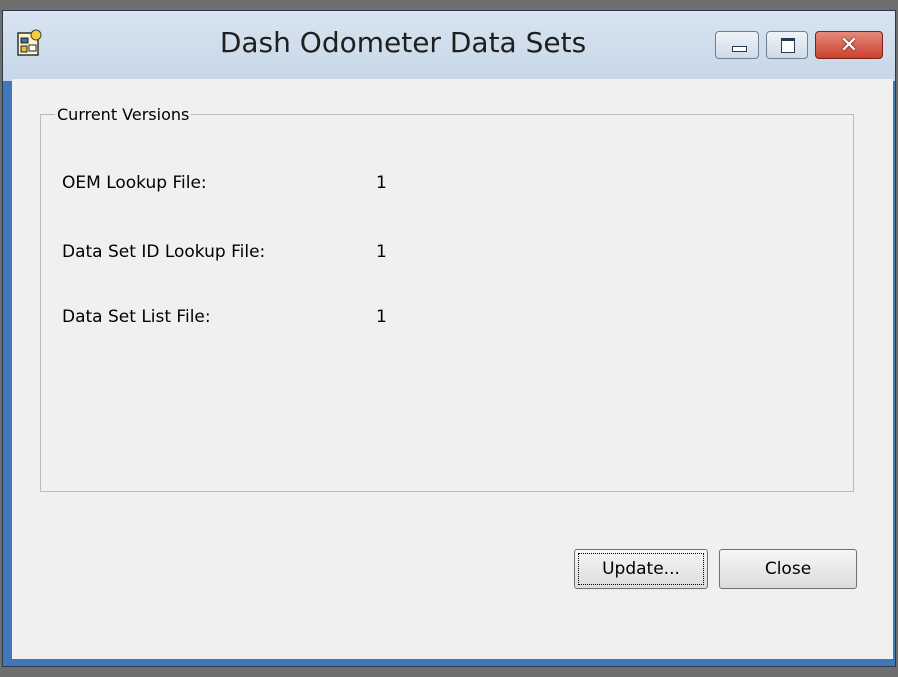 The width and height of the screenshot is (898, 677). What do you see at coordinates (29, 42) in the screenshot?
I see `app-icon` at bounding box center [29, 42].